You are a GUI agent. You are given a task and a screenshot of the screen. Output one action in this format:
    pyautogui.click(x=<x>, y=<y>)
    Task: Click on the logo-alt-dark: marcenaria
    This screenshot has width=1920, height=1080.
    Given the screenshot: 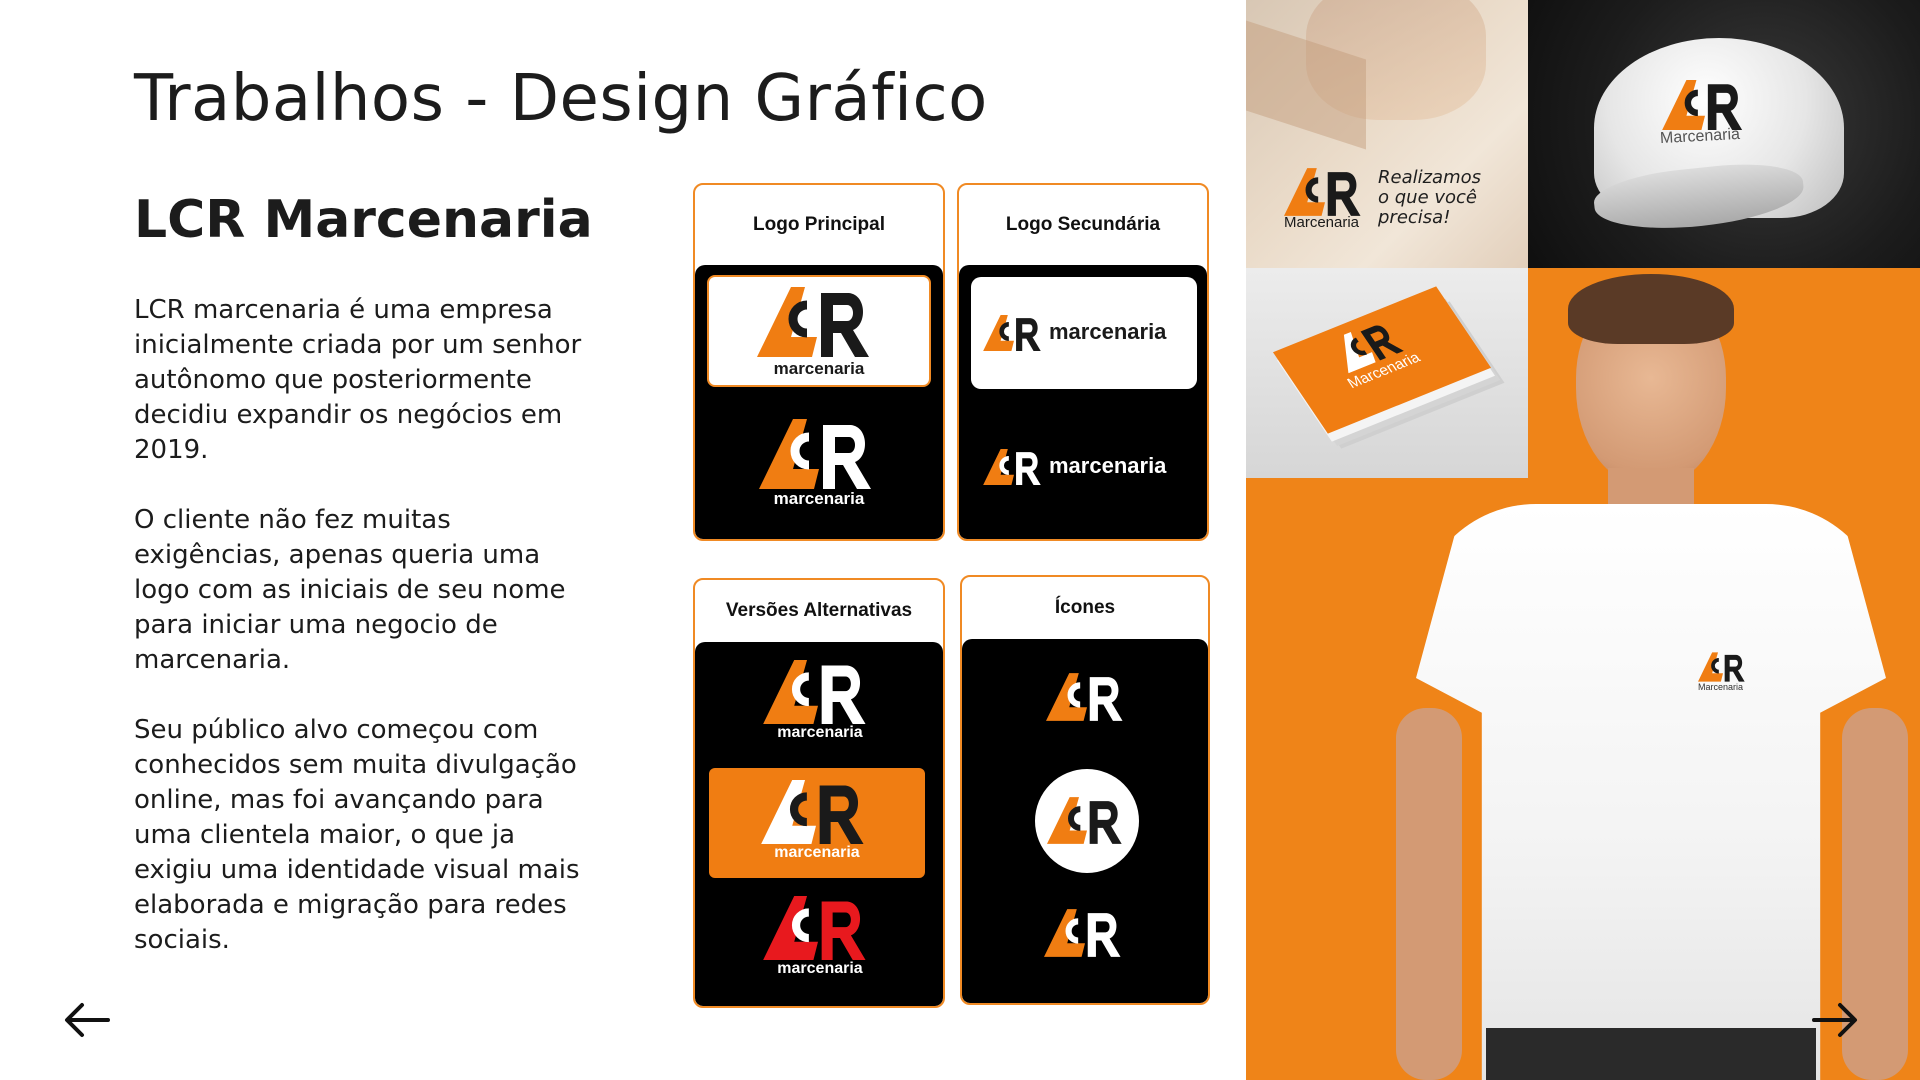 What is the action you would take?
    pyautogui.click(x=820, y=702)
    